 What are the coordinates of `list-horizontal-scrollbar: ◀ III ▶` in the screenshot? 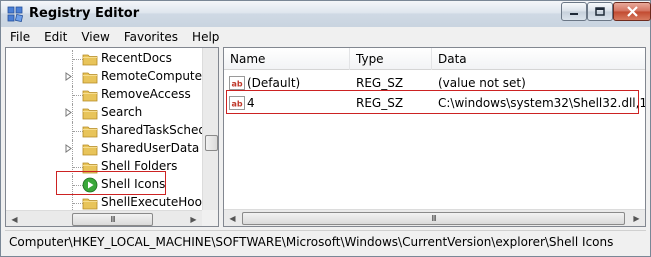 It's located at (434, 217).